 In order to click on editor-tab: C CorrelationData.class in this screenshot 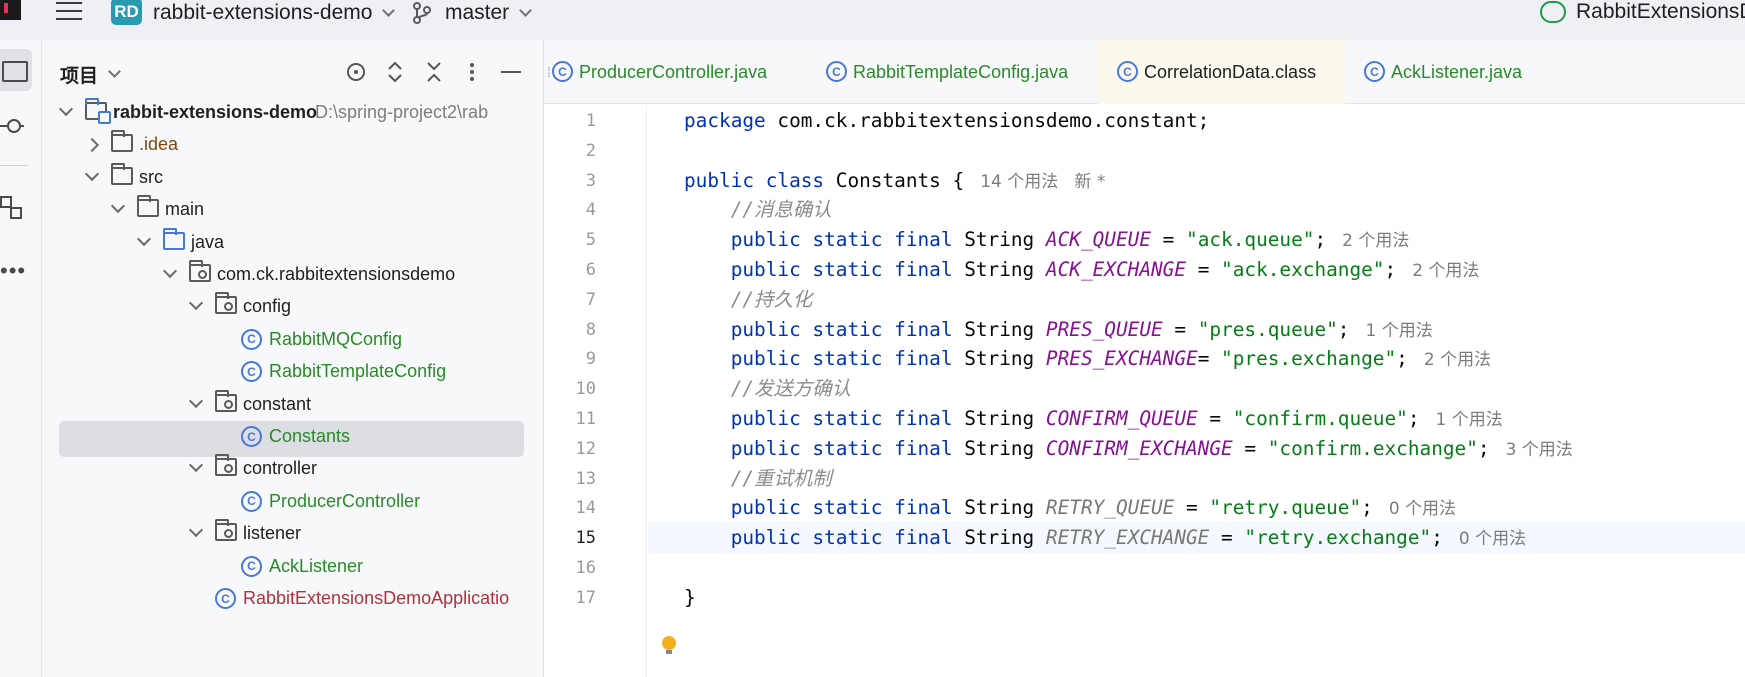, I will do `click(1221, 72)`.